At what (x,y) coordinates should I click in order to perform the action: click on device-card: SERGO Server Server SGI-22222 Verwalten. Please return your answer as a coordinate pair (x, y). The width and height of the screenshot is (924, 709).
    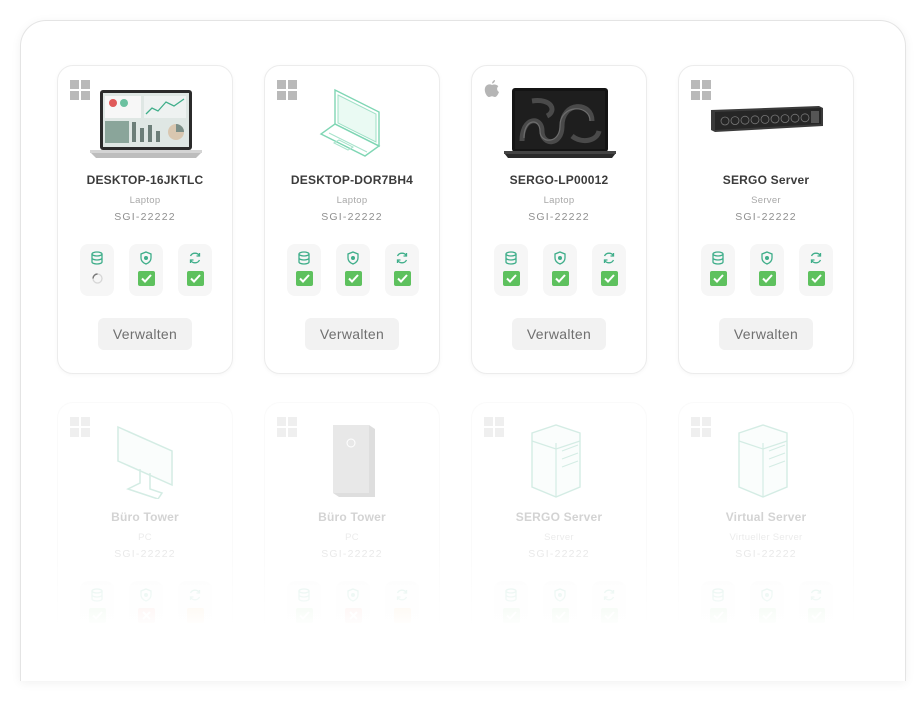
    Looking at the image, I should click on (766, 219).